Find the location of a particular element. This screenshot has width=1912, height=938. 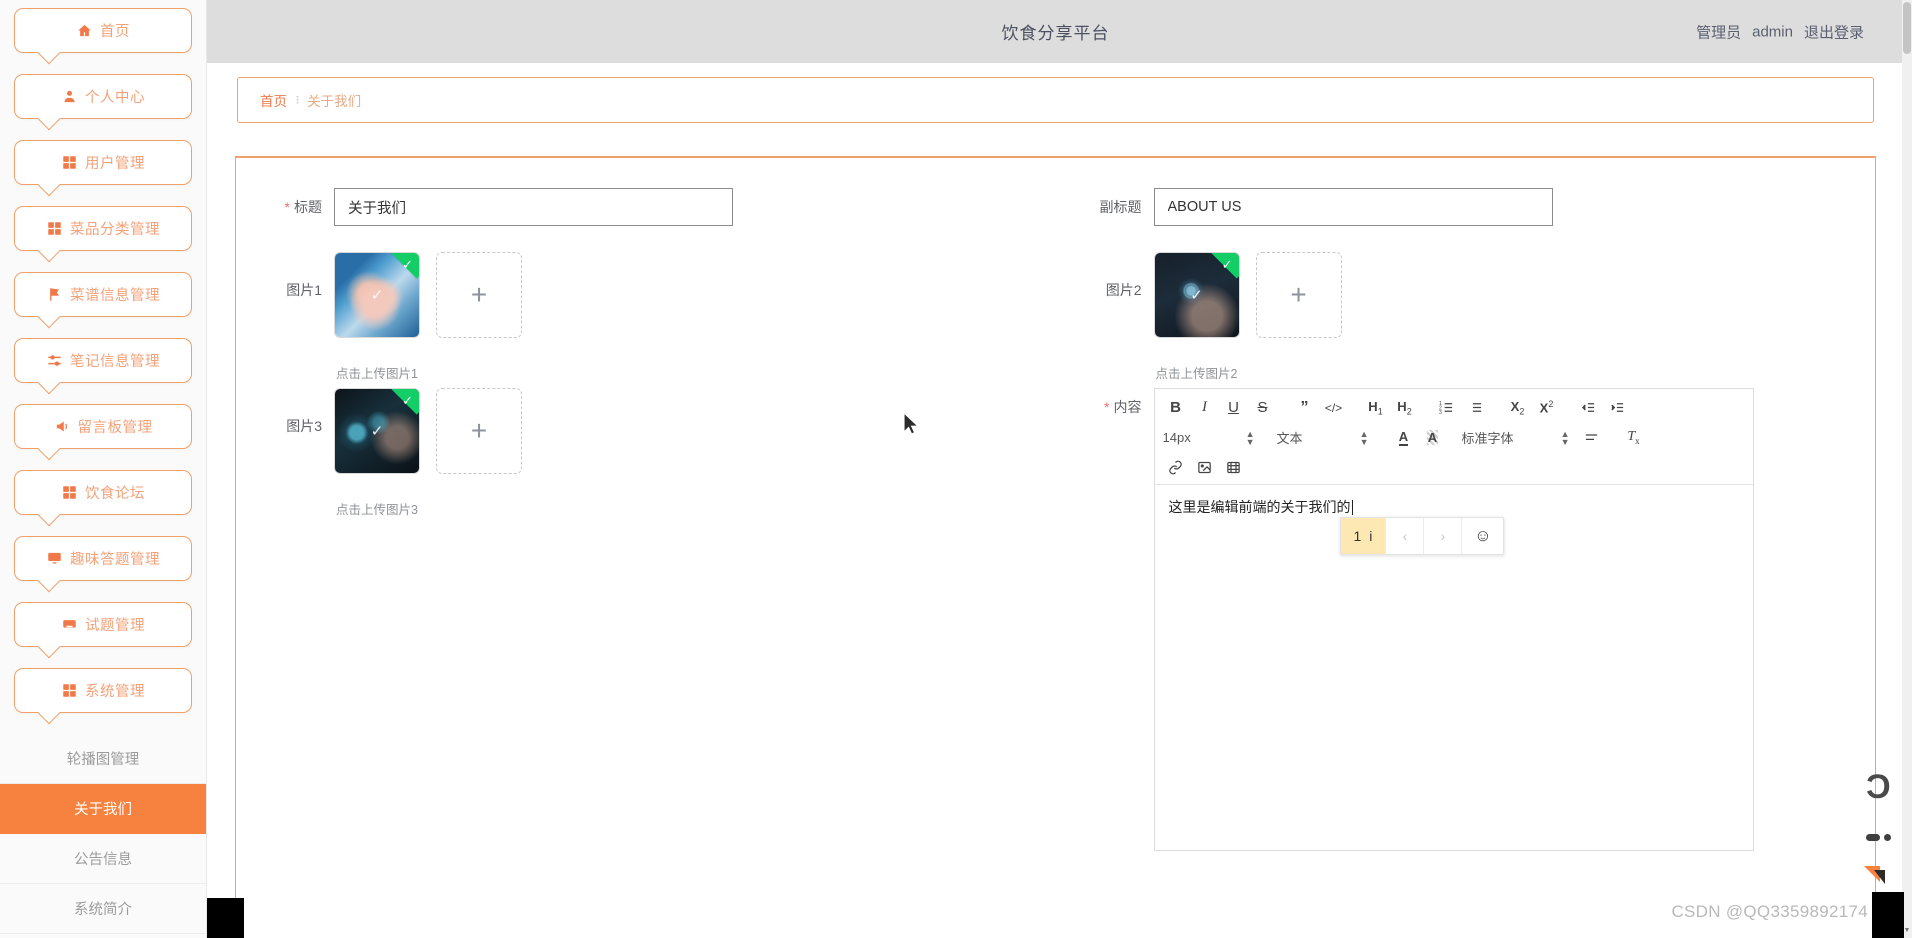

sidebar-item-label: 笔记信息管理 is located at coordinates (115, 362).